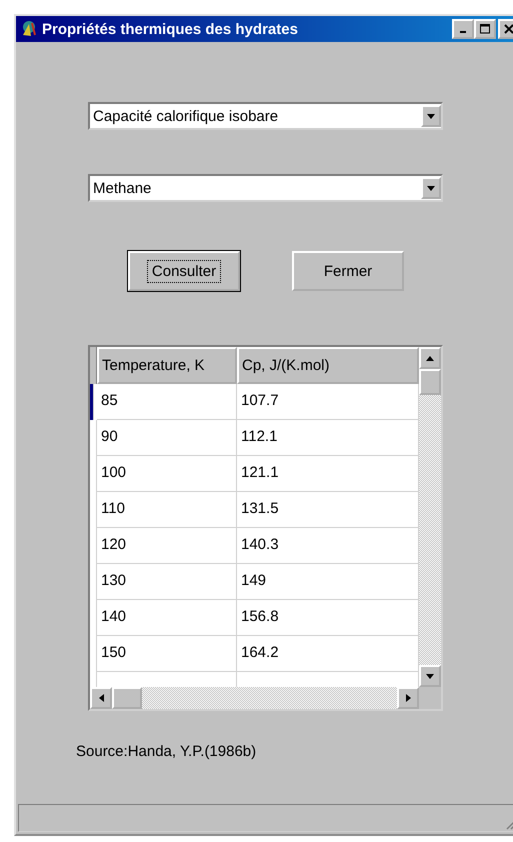 The width and height of the screenshot is (513, 842). What do you see at coordinates (101, 698) in the screenshot?
I see `left-arrow-icon` at bounding box center [101, 698].